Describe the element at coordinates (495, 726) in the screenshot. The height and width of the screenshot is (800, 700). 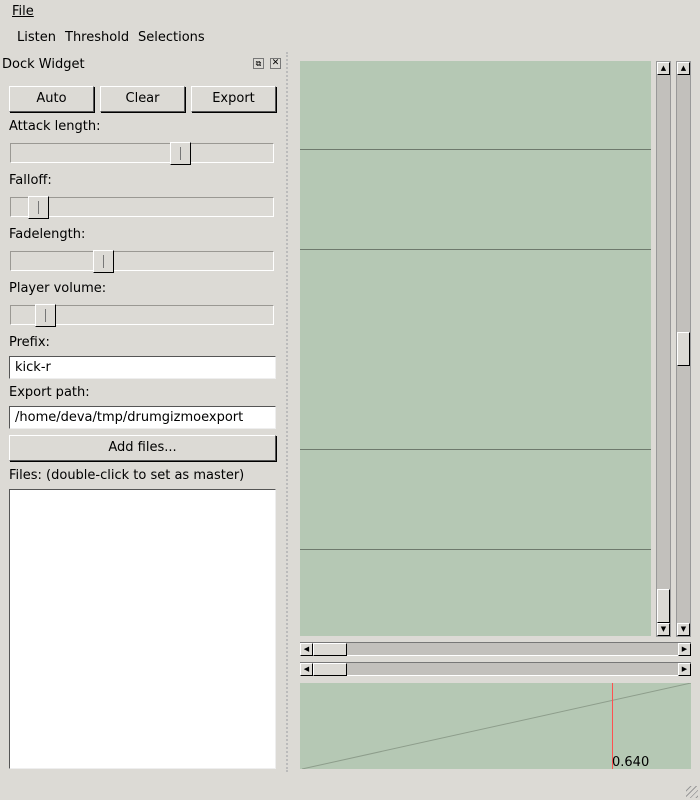
I see `threshold-graph: 0.640` at that location.